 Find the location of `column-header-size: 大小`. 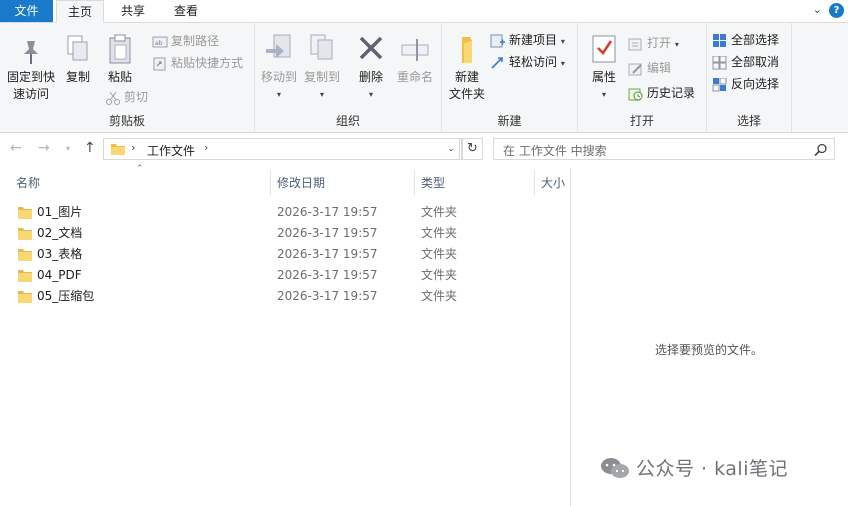

column-header-size: 大小 is located at coordinates (553, 183).